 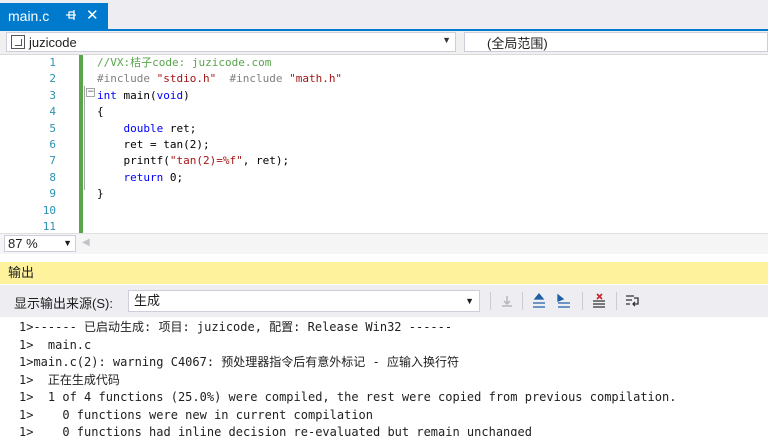 I want to click on project-icon, so click(x=18, y=42).